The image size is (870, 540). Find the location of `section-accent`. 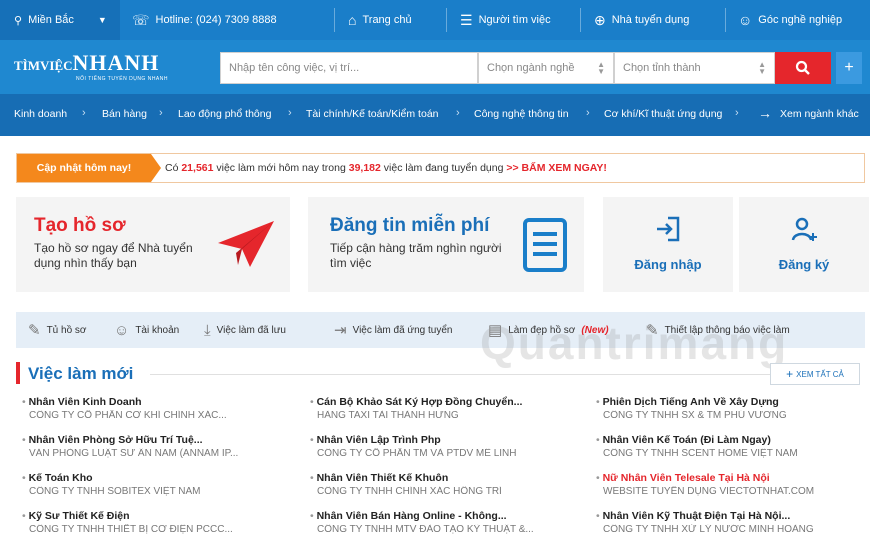

section-accent is located at coordinates (18, 373).